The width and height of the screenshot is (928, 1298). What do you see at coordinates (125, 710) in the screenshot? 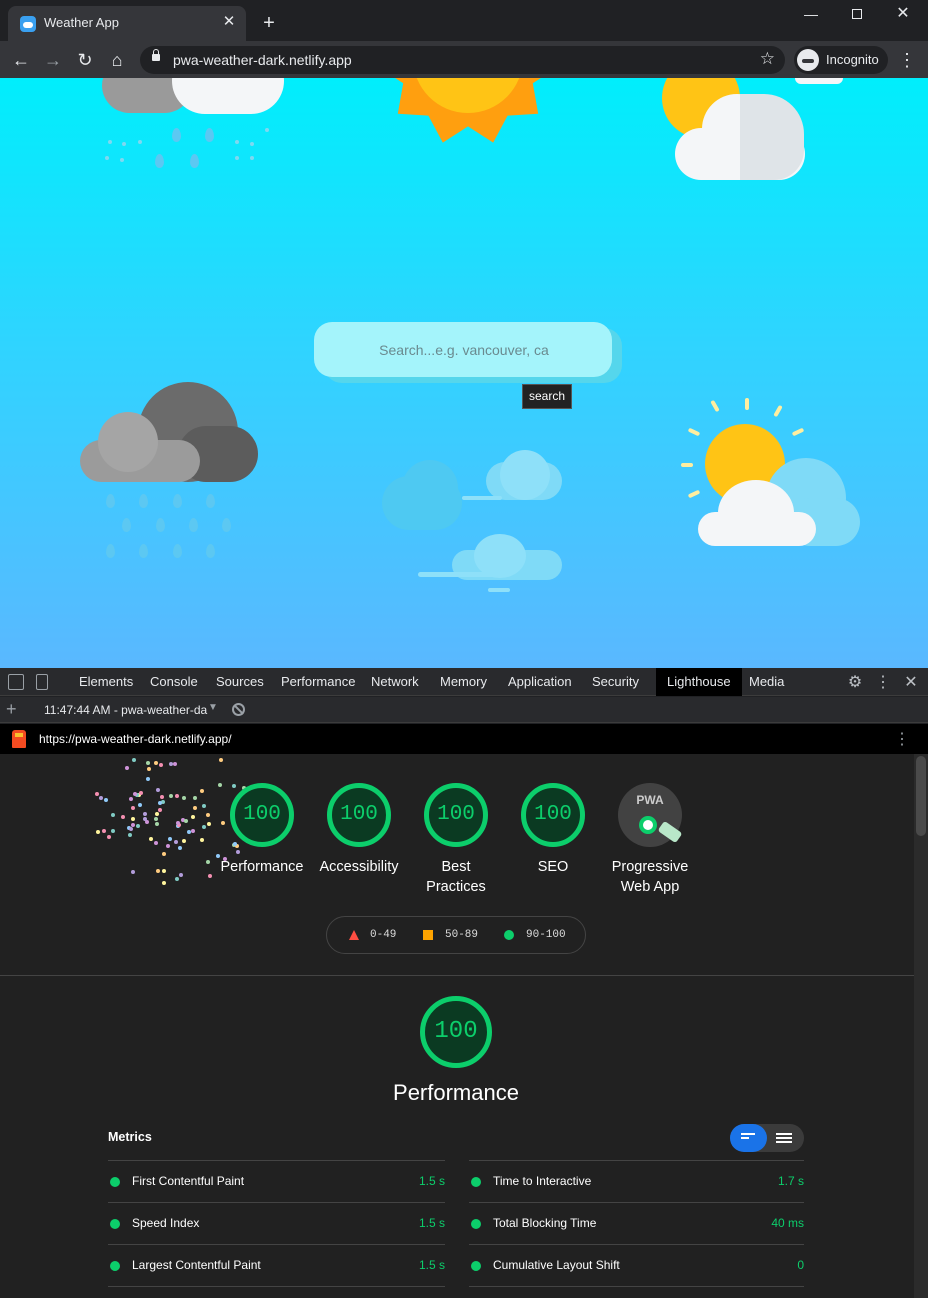
I see `report-selector: 11:47:44 AM - pwa-weather-da` at bounding box center [125, 710].